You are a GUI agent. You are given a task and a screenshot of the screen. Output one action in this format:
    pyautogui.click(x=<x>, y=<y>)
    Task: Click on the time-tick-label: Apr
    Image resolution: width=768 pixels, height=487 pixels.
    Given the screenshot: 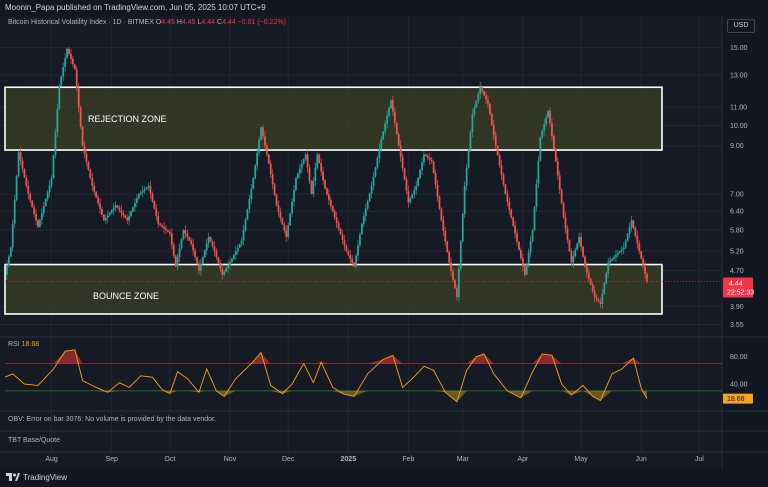 What is the action you would take?
    pyautogui.click(x=523, y=459)
    